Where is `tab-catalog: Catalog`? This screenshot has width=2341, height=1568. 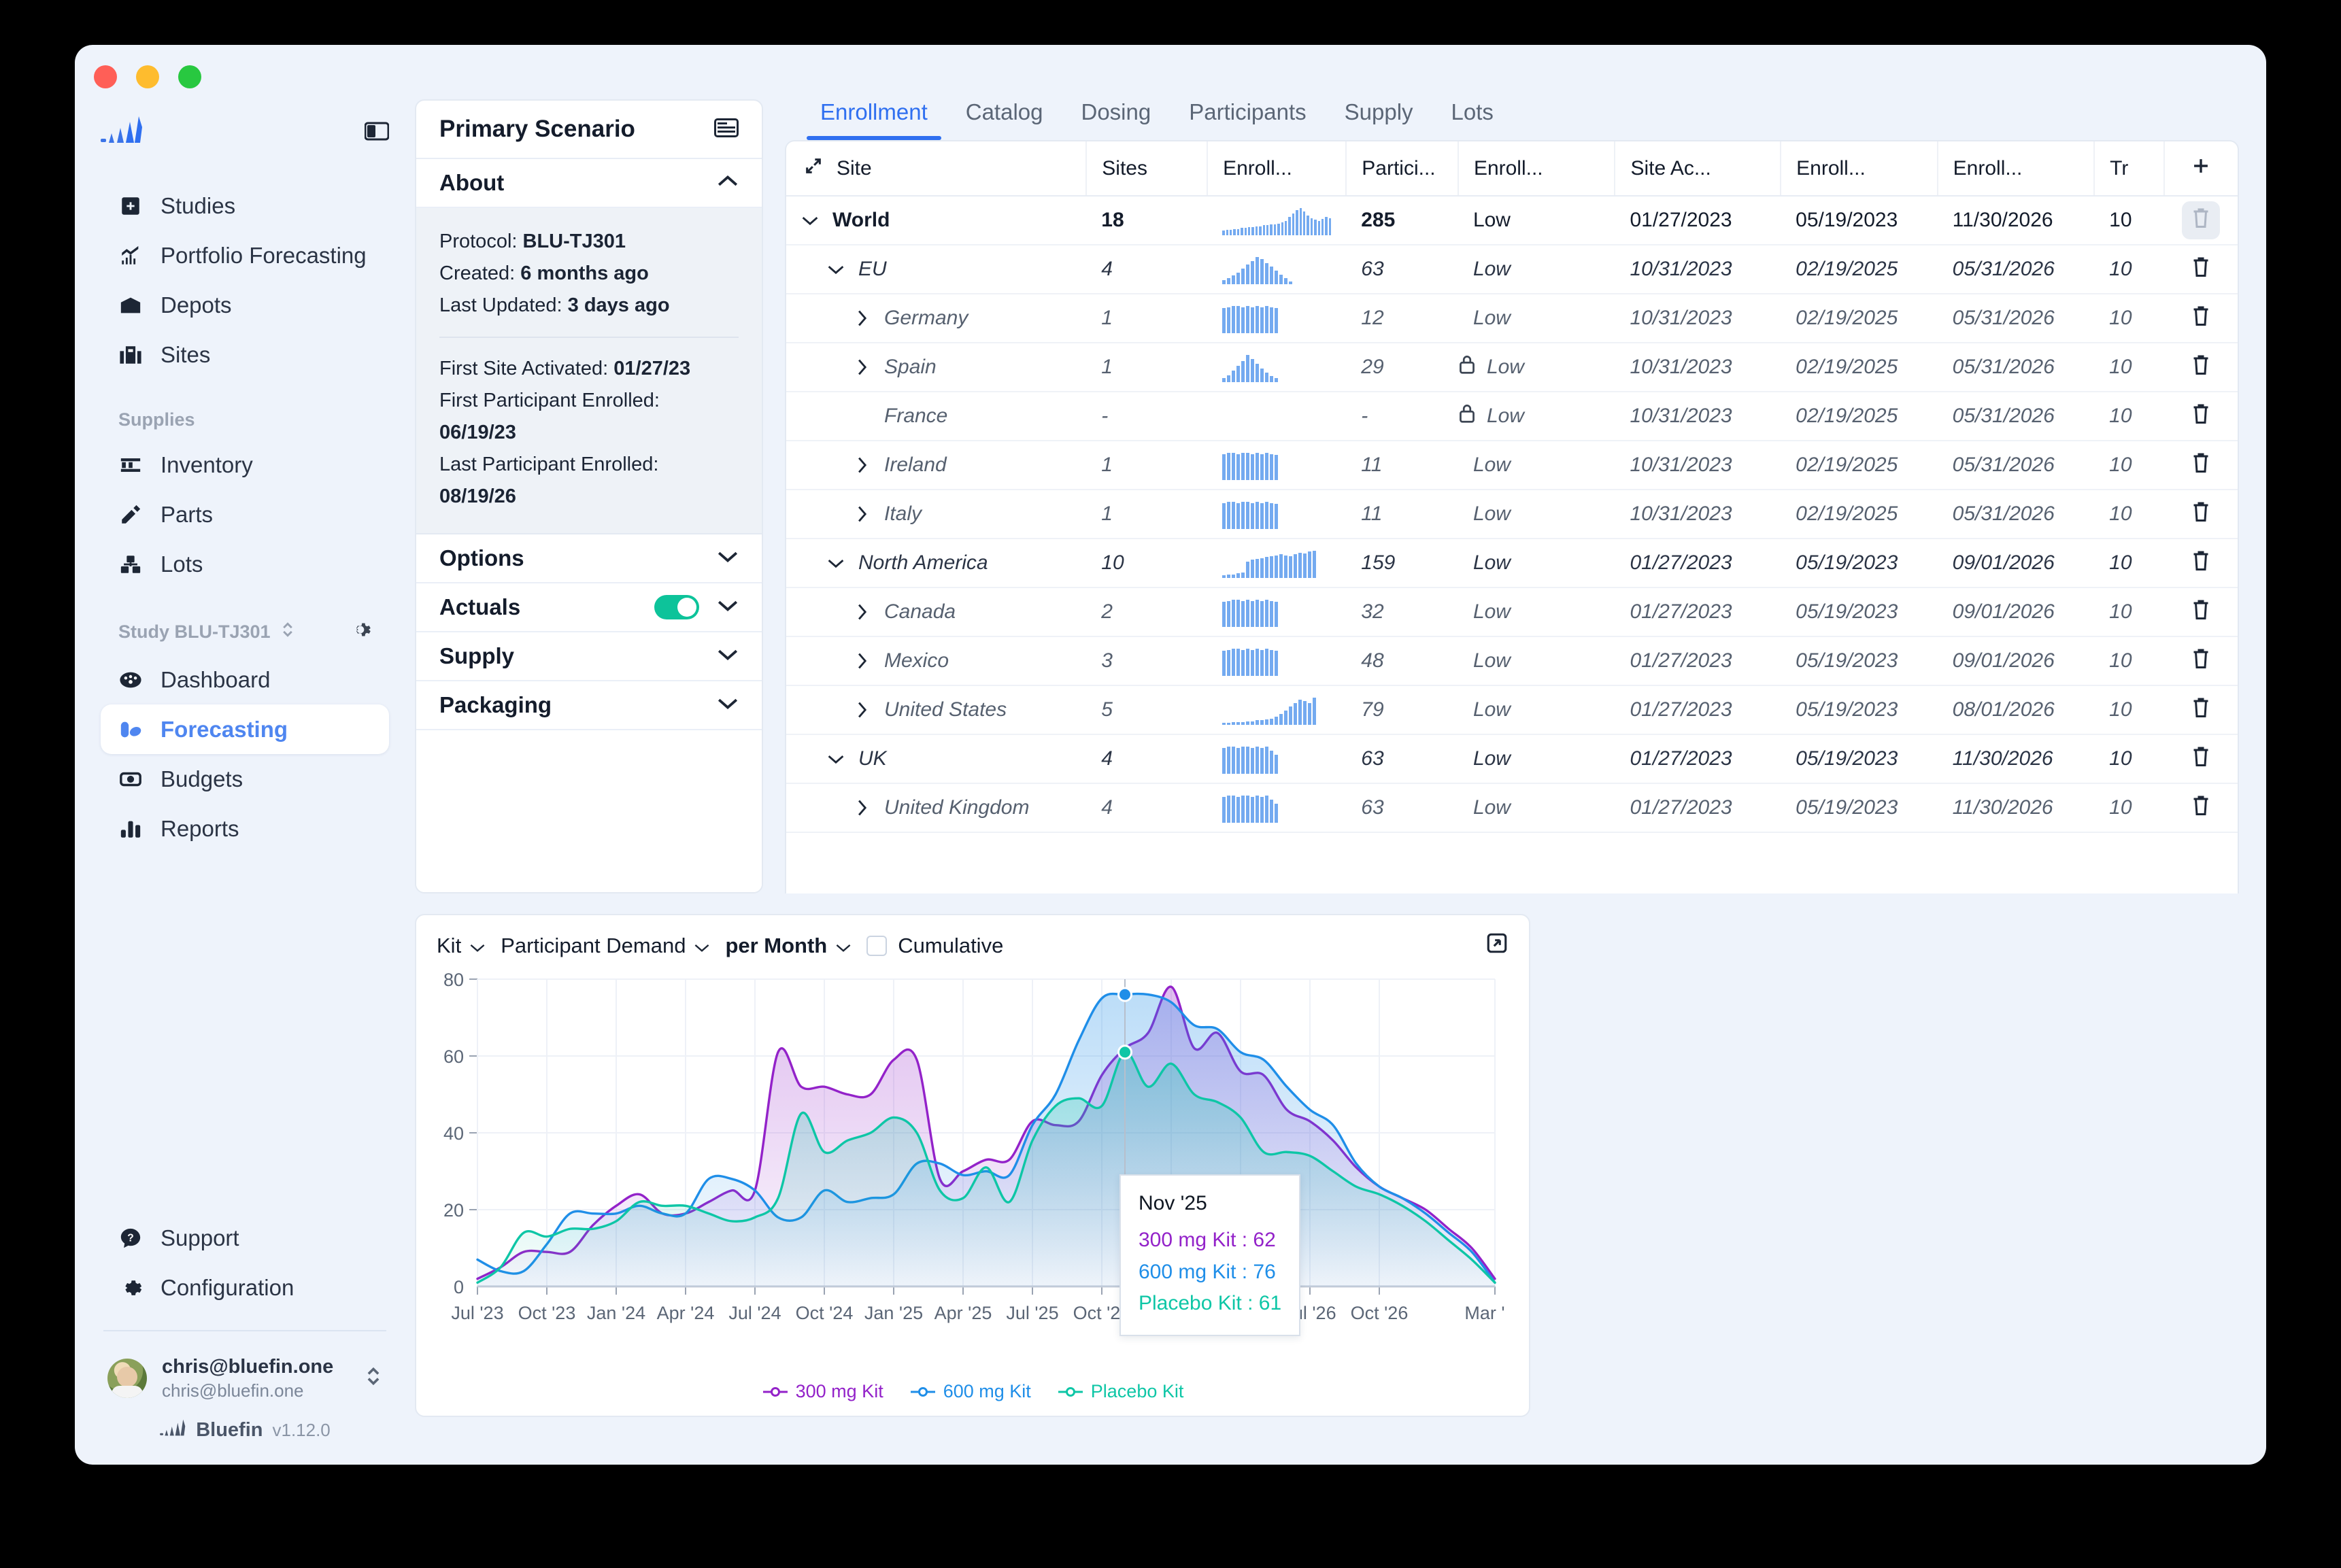
tab-catalog: Catalog is located at coordinates (1004, 119).